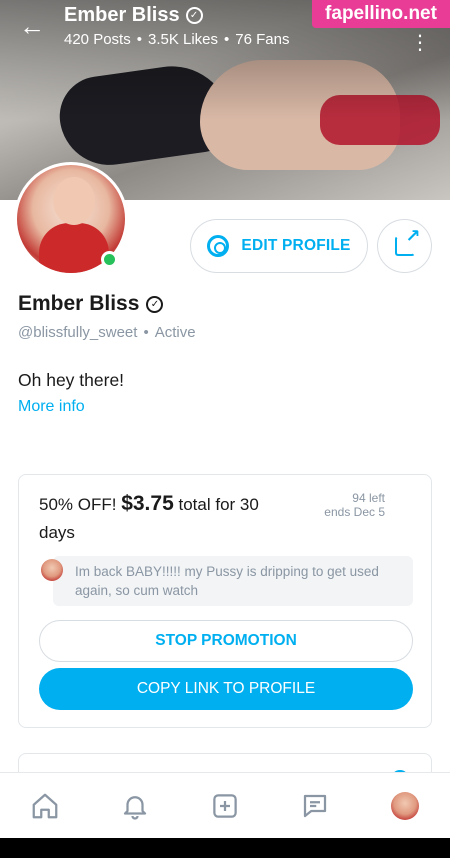 This screenshot has width=450, height=858. What do you see at coordinates (218, 246) in the screenshot?
I see `gear-icon` at bounding box center [218, 246].